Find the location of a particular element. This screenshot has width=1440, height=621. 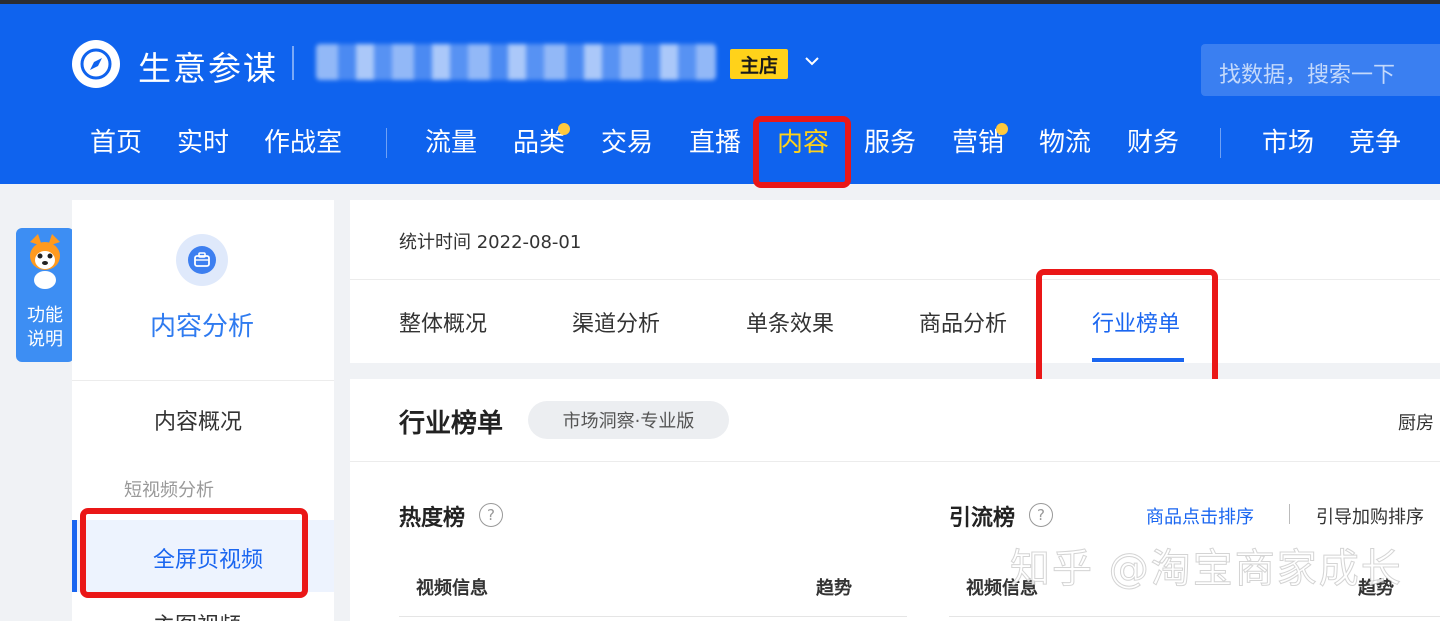

stats-divider is located at coordinates (895, 279).